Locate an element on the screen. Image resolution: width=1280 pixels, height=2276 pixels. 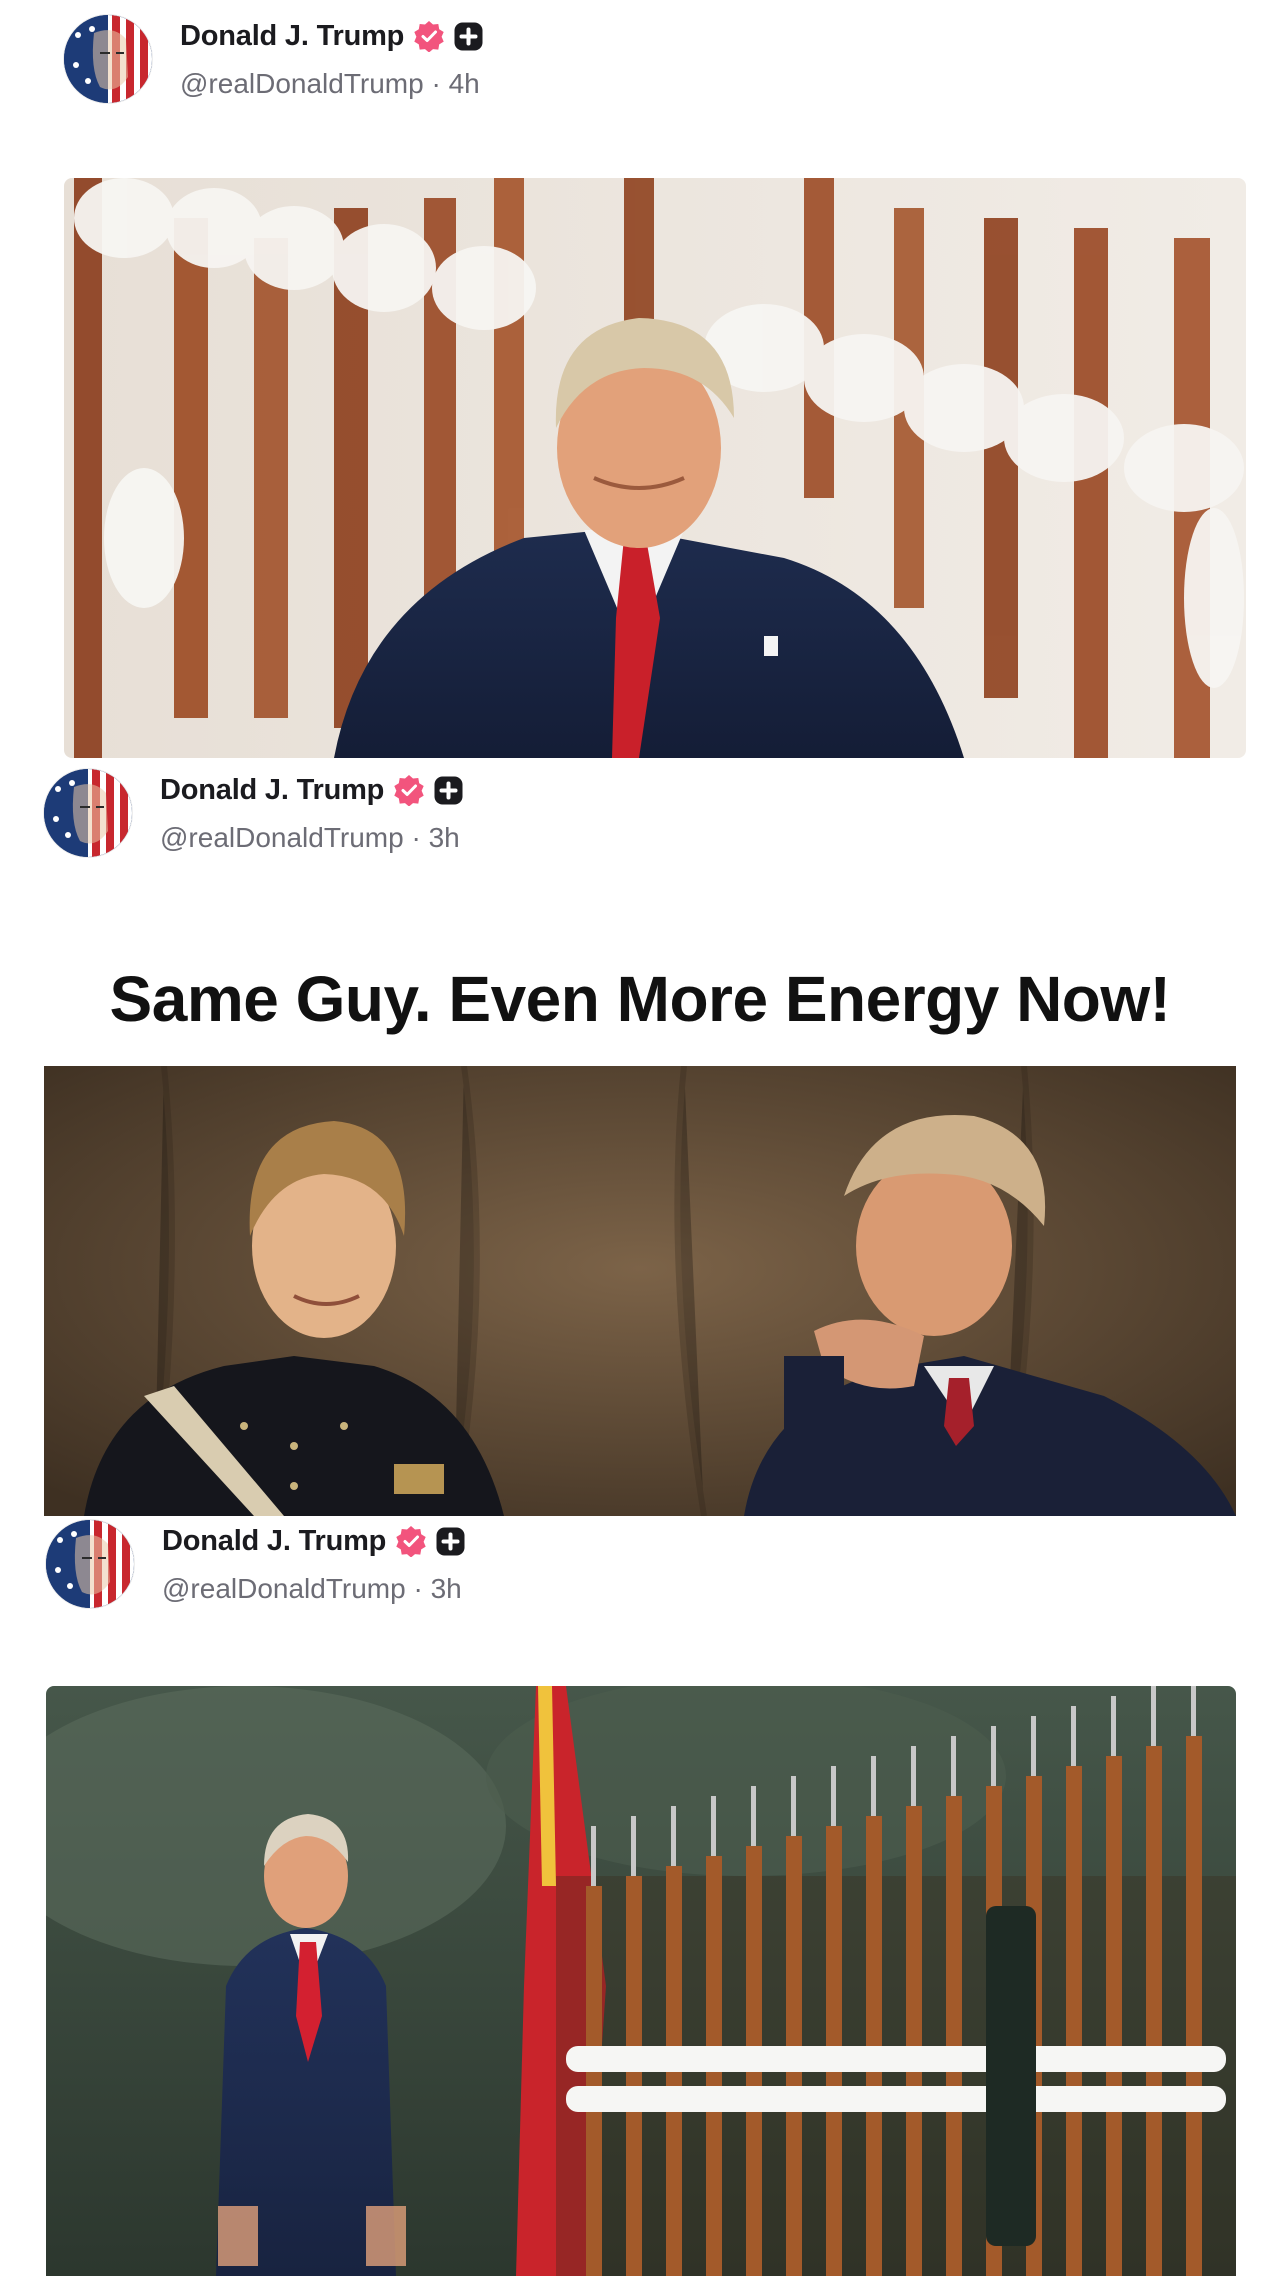
post-header-1: Donald J. Trump @realDonaldTrump · 4h is located at coordinates (273, 59).